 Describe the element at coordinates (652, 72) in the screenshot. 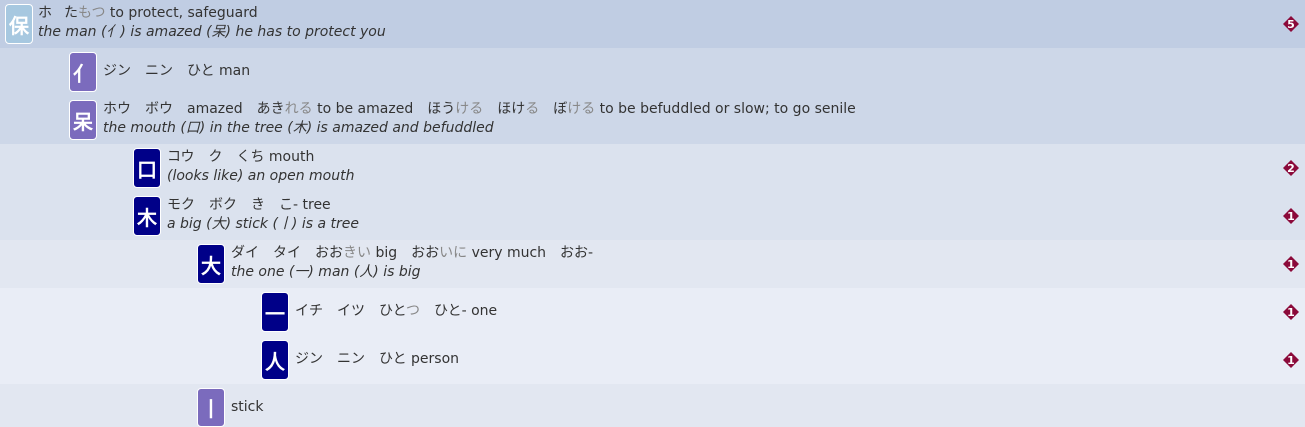

I see `kanji-row-person-radical: 亻 ジン ニン ひと man` at that location.